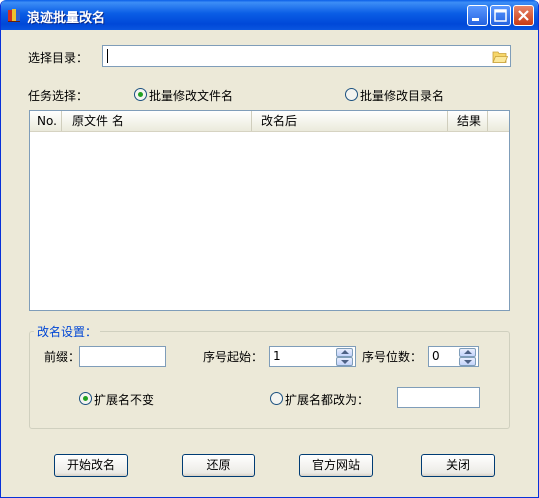 The width and height of the screenshot is (539, 498). What do you see at coordinates (475, 19) in the screenshot?
I see `minimize-icon` at bounding box center [475, 19].